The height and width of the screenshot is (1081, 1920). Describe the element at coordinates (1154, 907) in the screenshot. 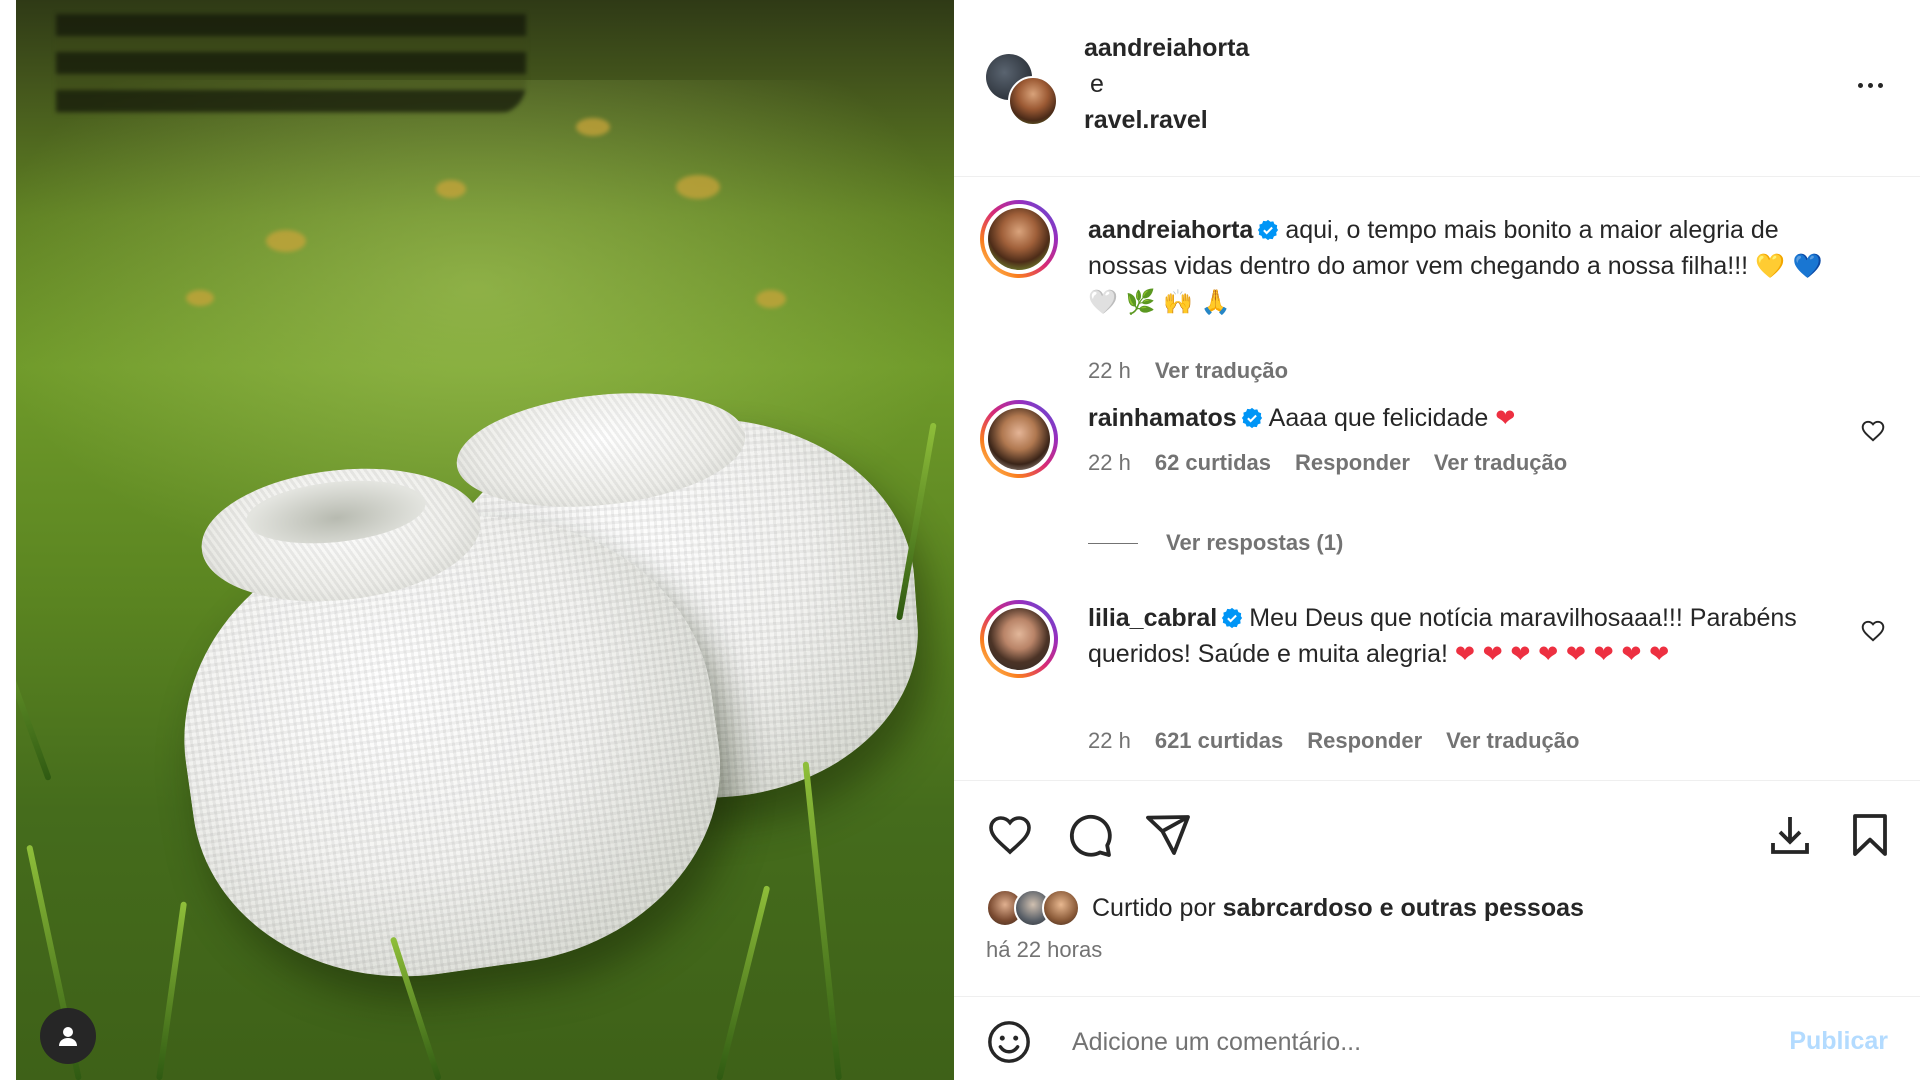

I see `likes-prefix: Curtido por` at that location.